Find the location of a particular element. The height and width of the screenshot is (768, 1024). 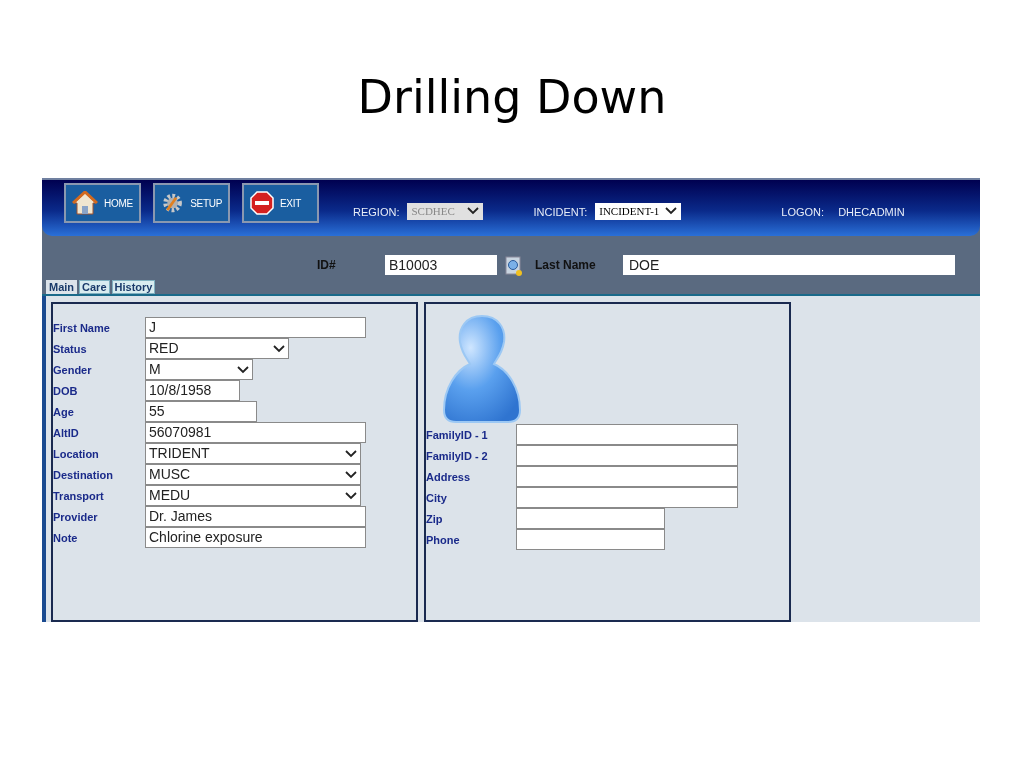

tab: History is located at coordinates (133, 287).